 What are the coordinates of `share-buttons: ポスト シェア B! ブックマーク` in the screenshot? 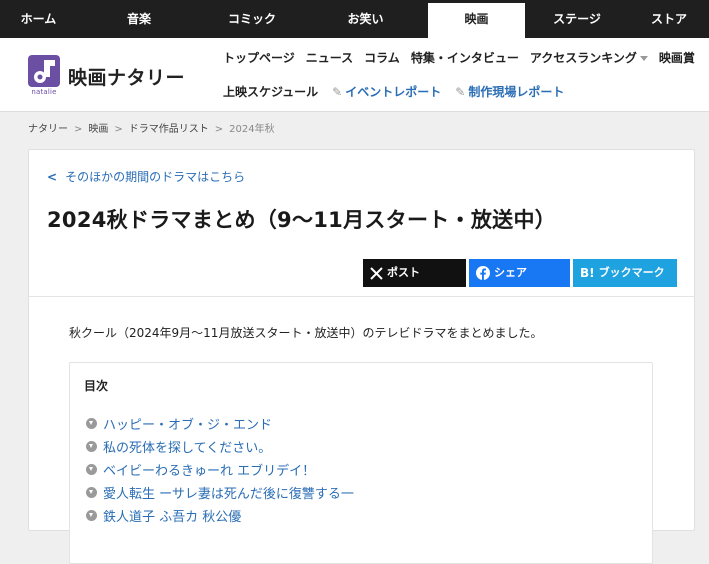 It's located at (520, 273).